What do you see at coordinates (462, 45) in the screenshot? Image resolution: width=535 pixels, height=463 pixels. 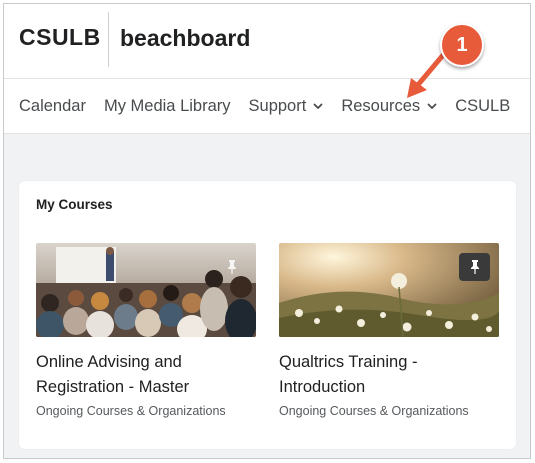 I see `annotation-badge: 1` at bounding box center [462, 45].